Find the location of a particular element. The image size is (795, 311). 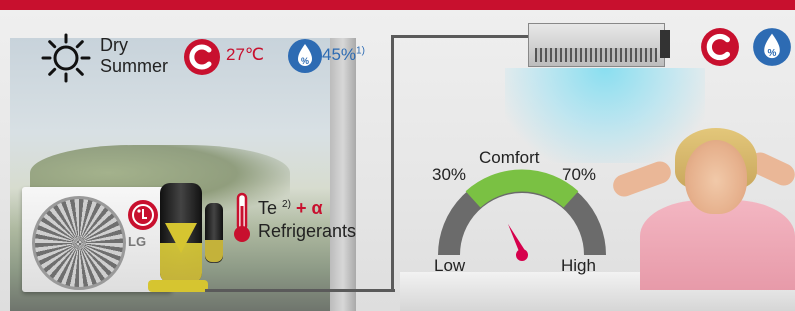

weather-label-dry: Dry is located at coordinates (114, 45).